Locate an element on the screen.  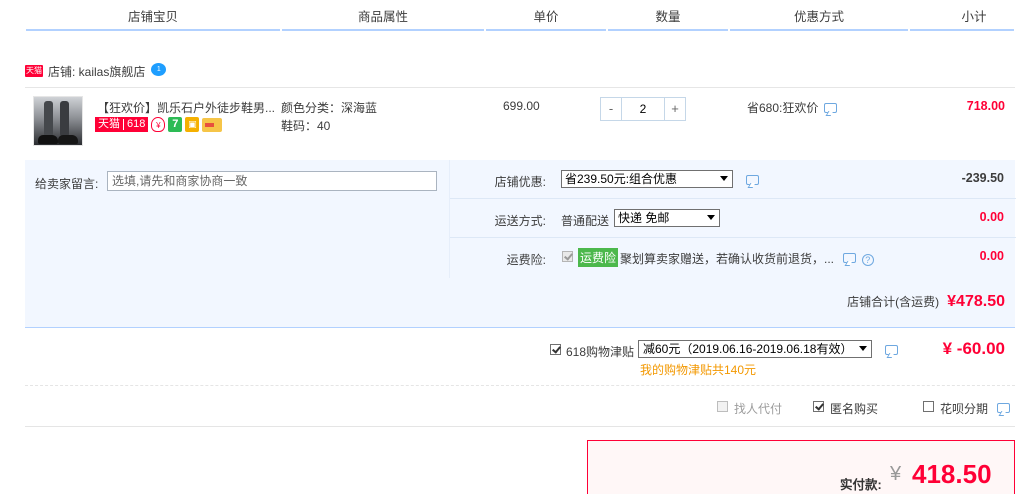
insurance-row: 运费险: 运费险 聚划算卖家赠送，若确认收货前退货，... ? 0.00 is located at coordinates (733, 257).